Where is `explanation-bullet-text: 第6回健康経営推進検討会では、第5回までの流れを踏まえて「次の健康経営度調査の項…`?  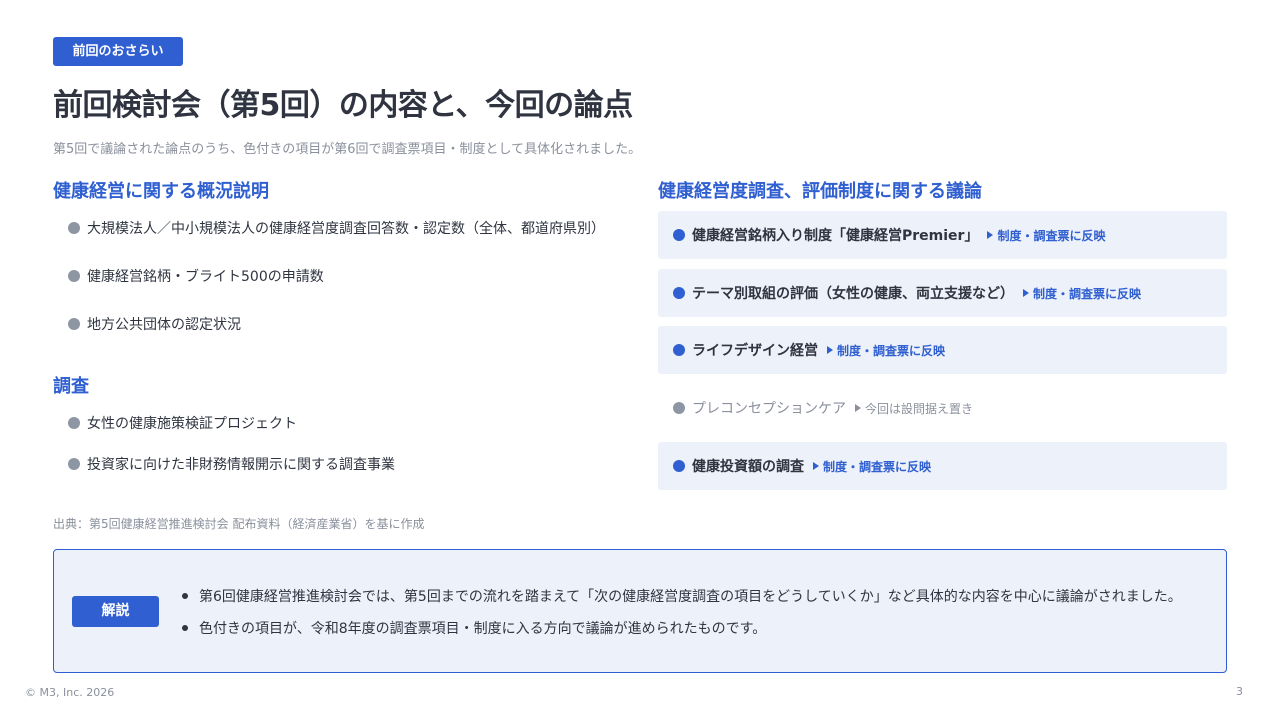
explanation-bullet-text: 第6回健康経営推進検討会では、第5回までの流れを踏まえて「次の健康経営度調査の項… is located at coordinates (690, 597).